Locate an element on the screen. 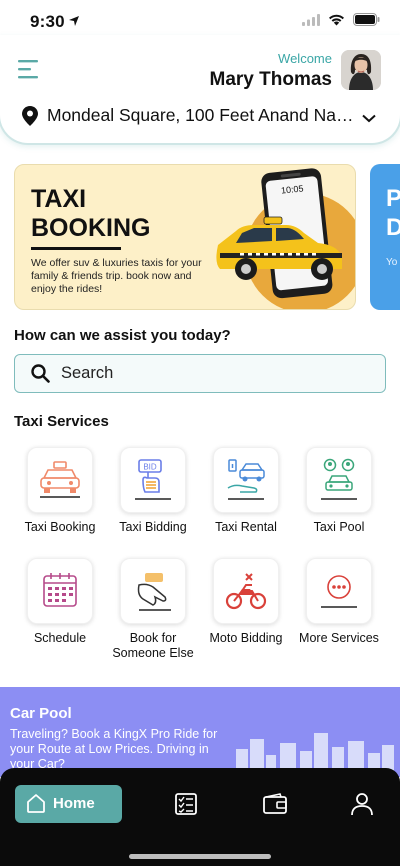 The width and height of the screenshot is (400, 866). motorbike-icon is located at coordinates (246, 591).